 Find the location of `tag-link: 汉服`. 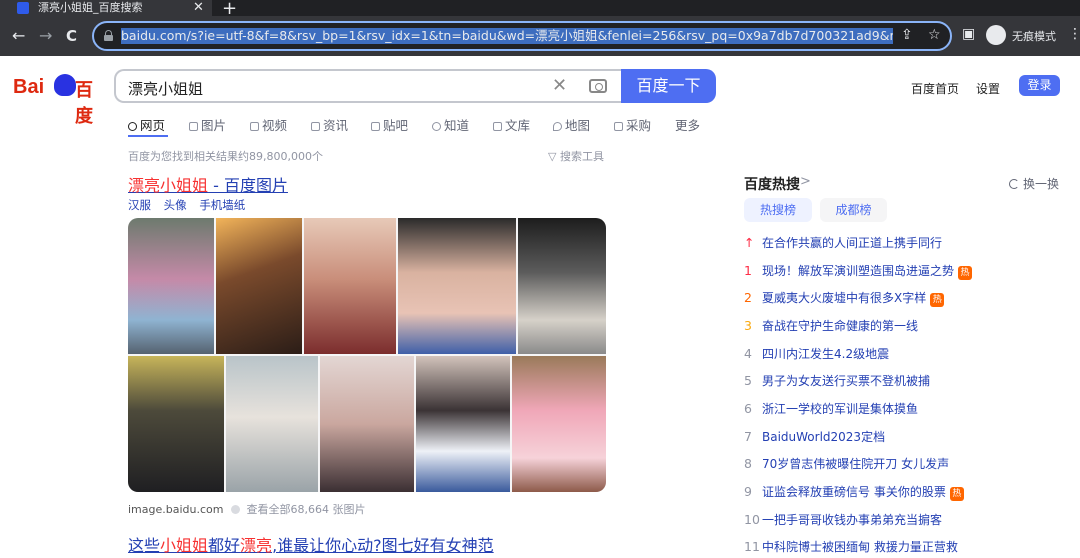

tag-link: 汉服 is located at coordinates (139, 205).